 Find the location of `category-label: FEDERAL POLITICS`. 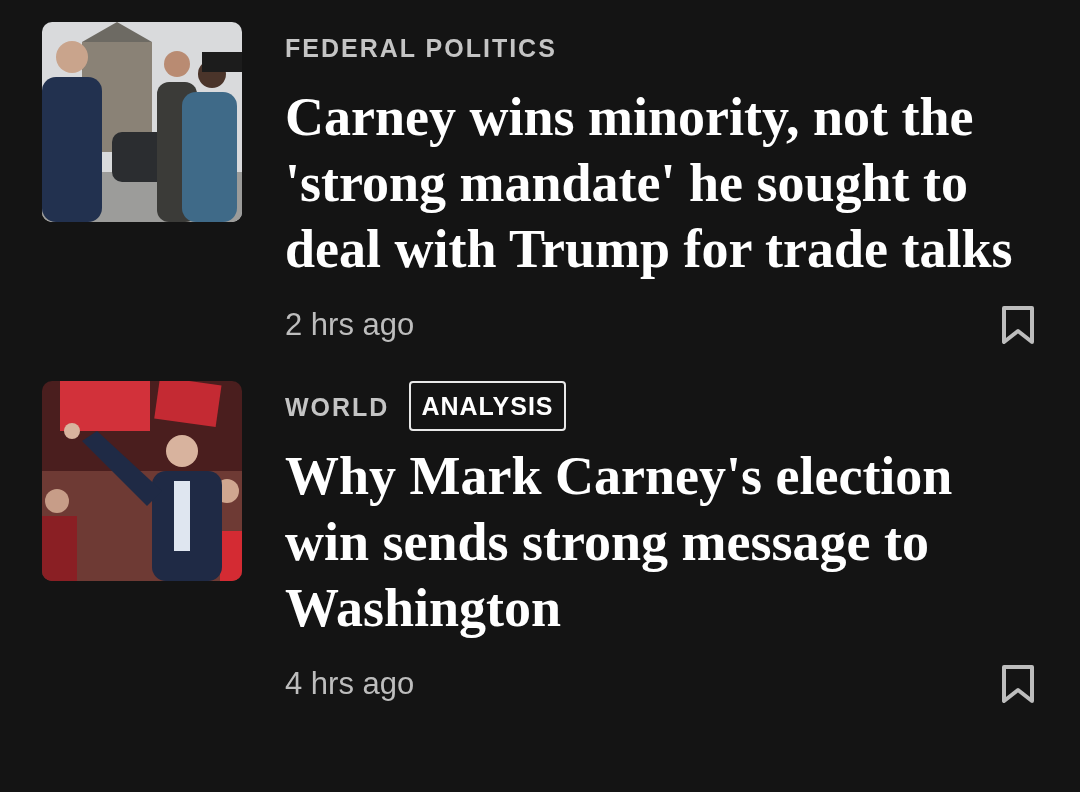

category-label: FEDERAL POLITICS is located at coordinates (421, 49).